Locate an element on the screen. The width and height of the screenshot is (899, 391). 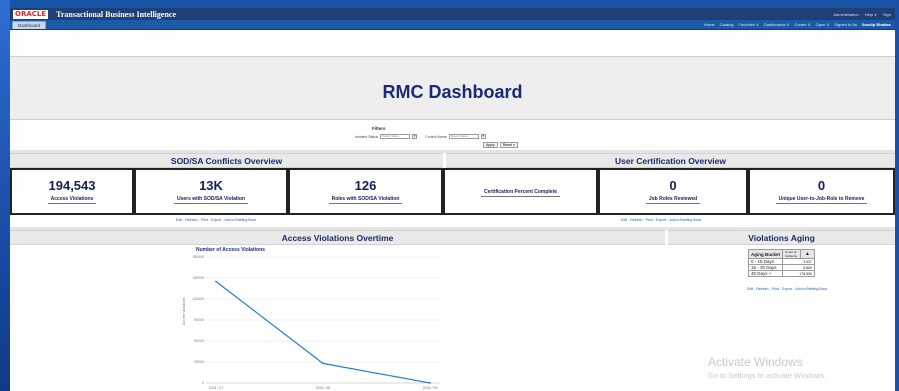
series-line is located at coordinates (323, 332).